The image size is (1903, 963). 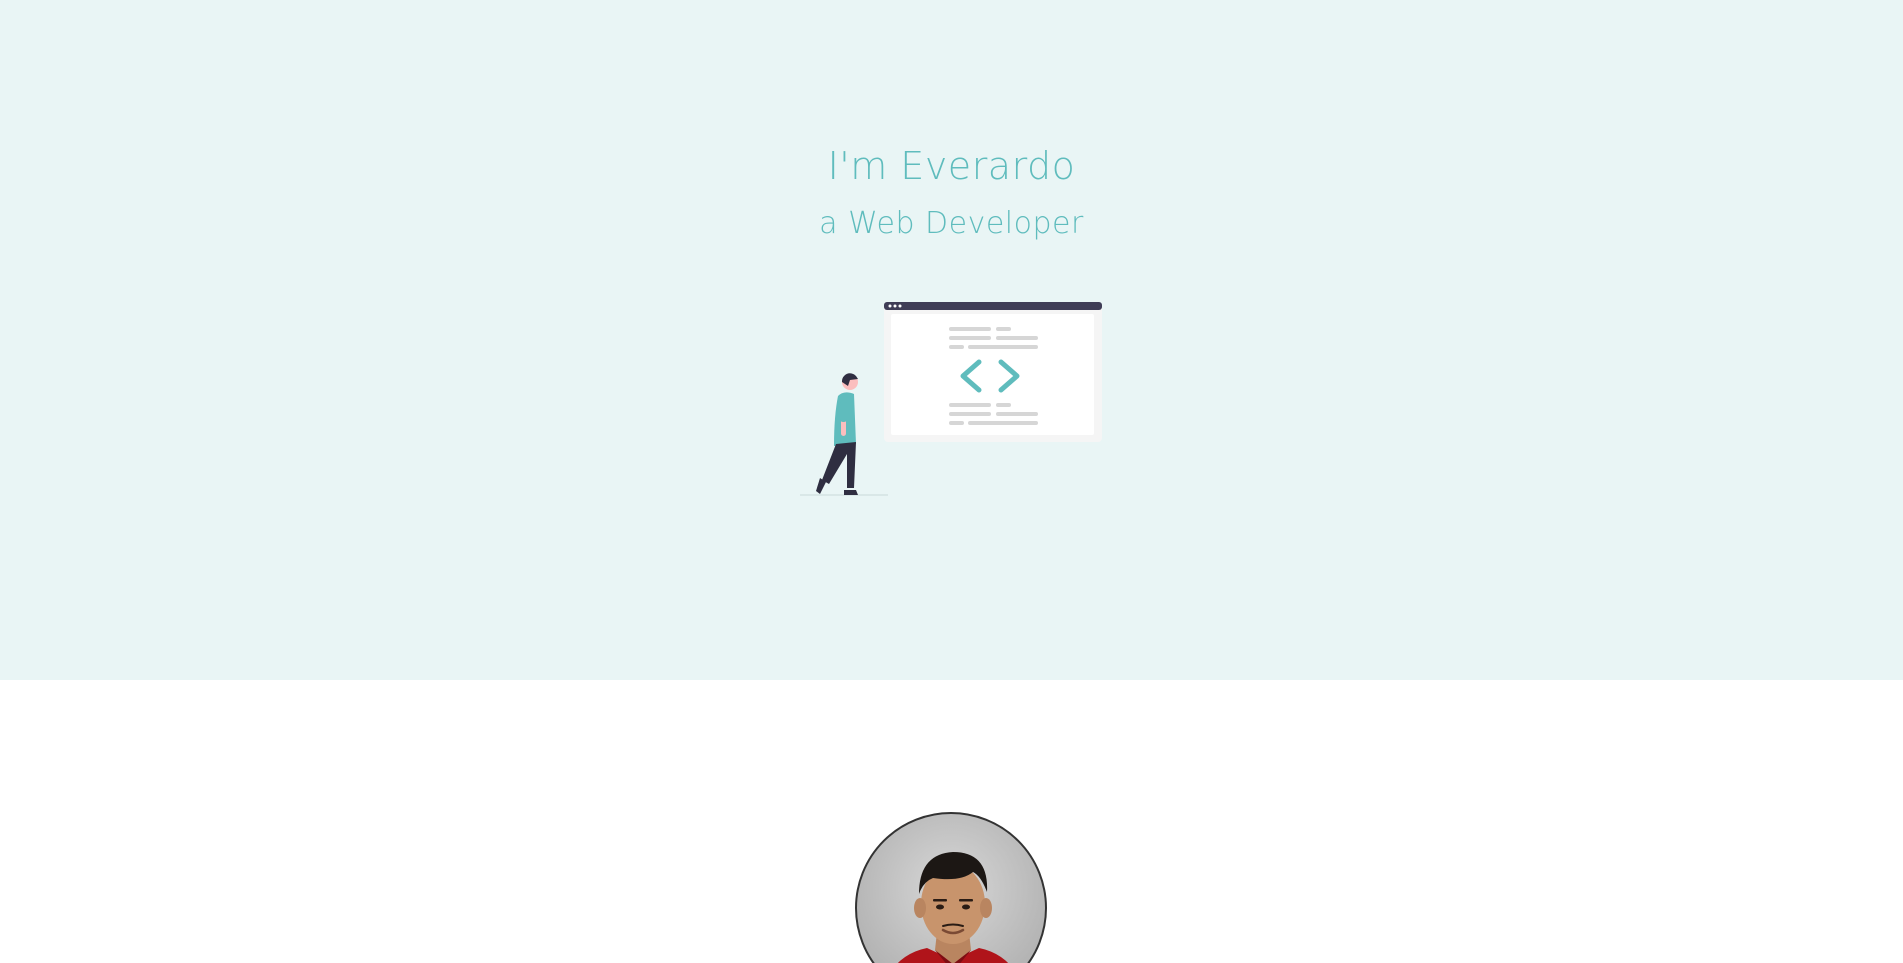 What do you see at coordinates (953, 907) in the screenshot?
I see `profile-photo-icon` at bounding box center [953, 907].